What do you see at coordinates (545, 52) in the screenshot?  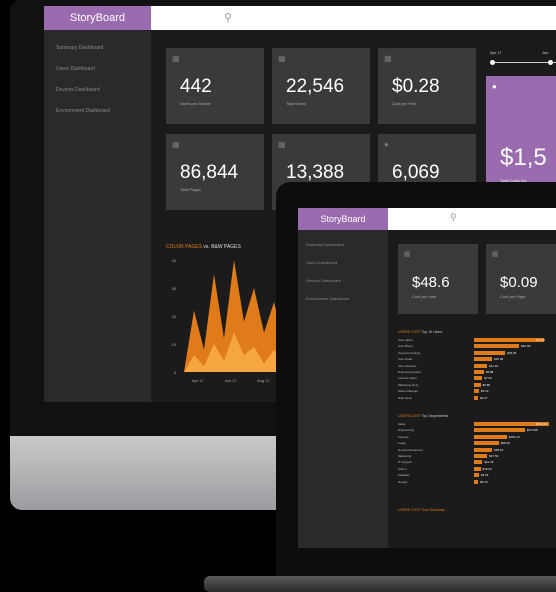 I see `range-end-label: Jan` at bounding box center [545, 52].